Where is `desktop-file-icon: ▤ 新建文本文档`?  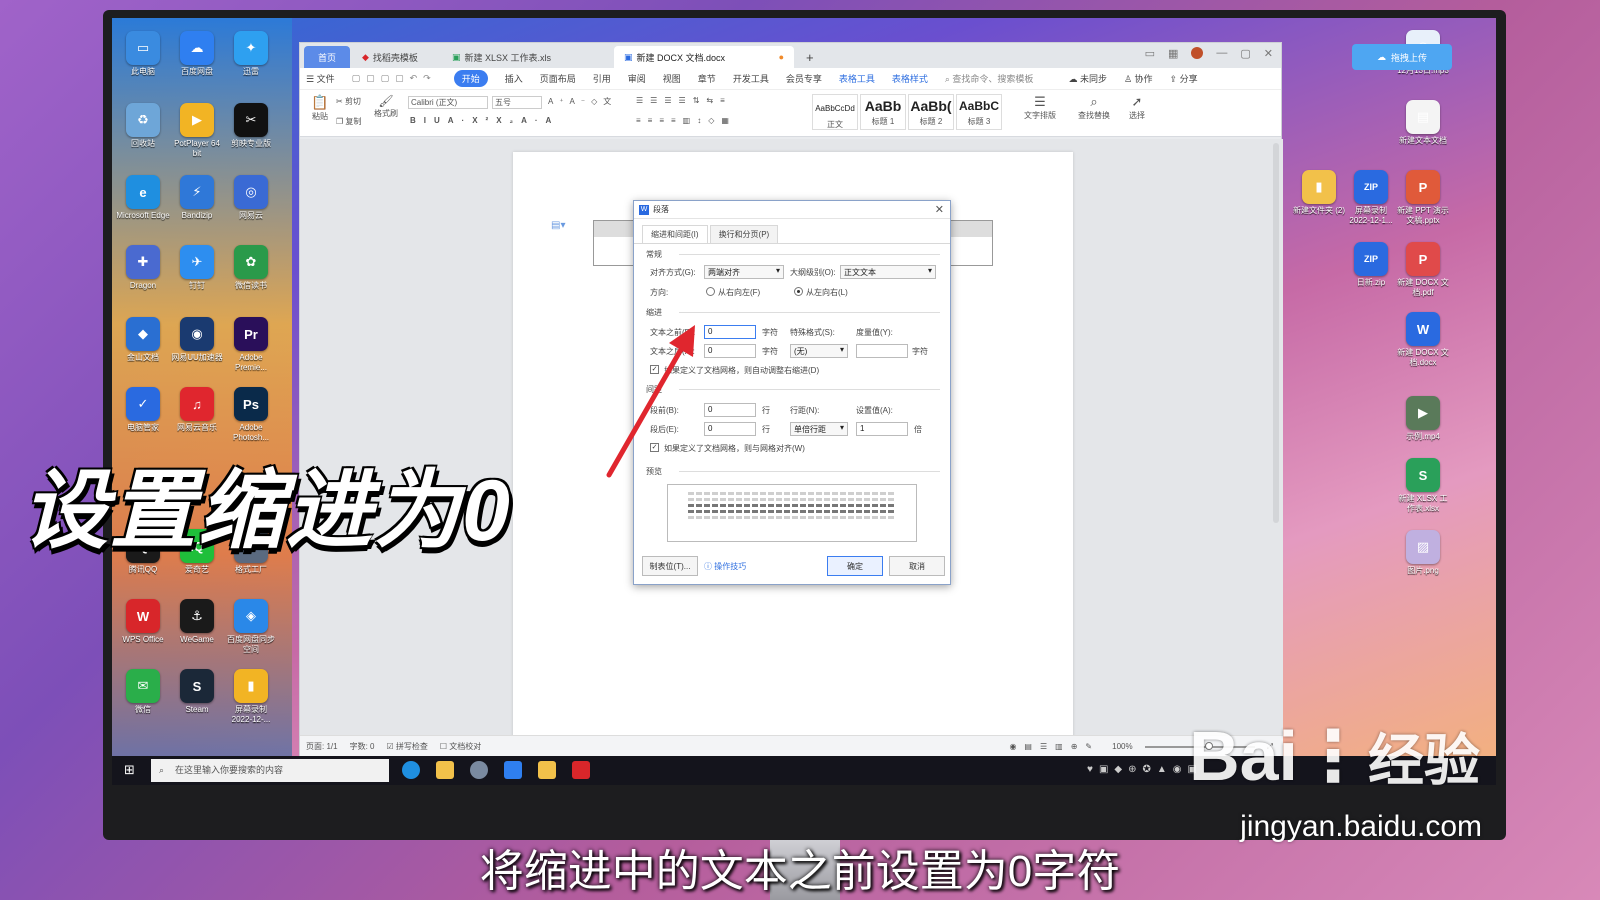 desktop-file-icon: ▤ 新建文本文档 is located at coordinates (1423, 128).